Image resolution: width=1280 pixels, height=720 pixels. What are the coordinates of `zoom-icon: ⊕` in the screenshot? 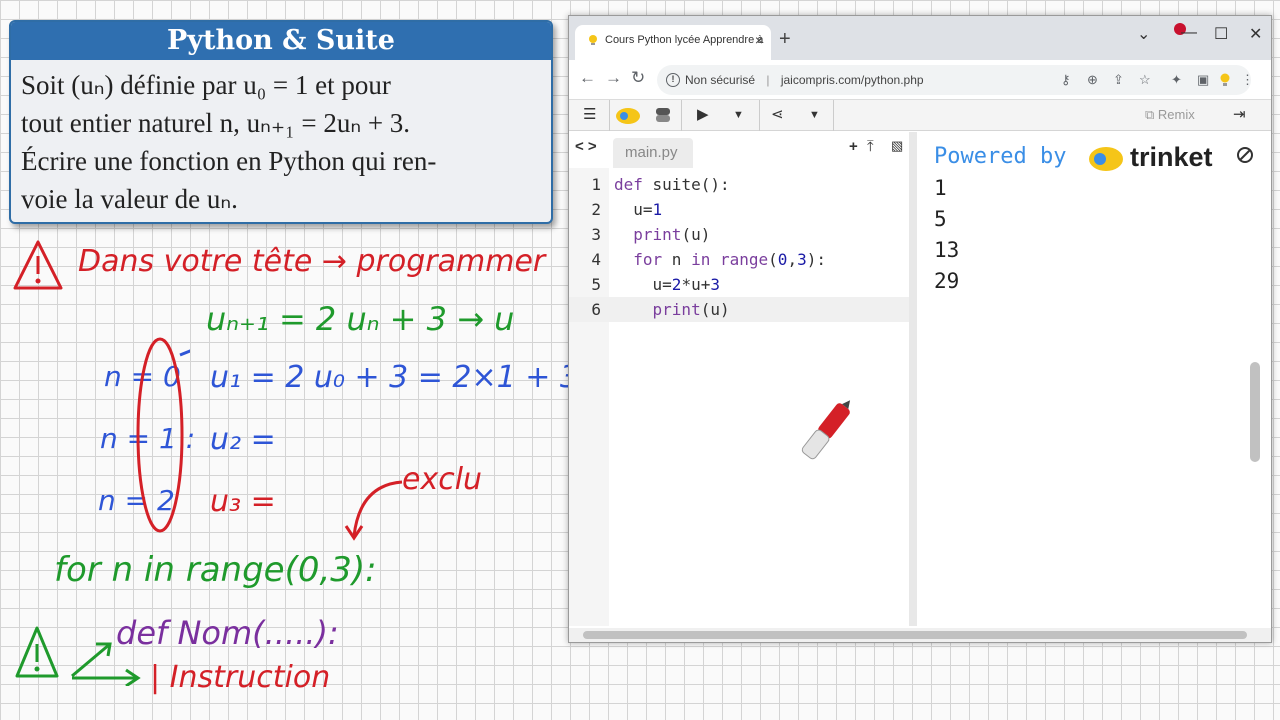 It's located at (1092, 80).